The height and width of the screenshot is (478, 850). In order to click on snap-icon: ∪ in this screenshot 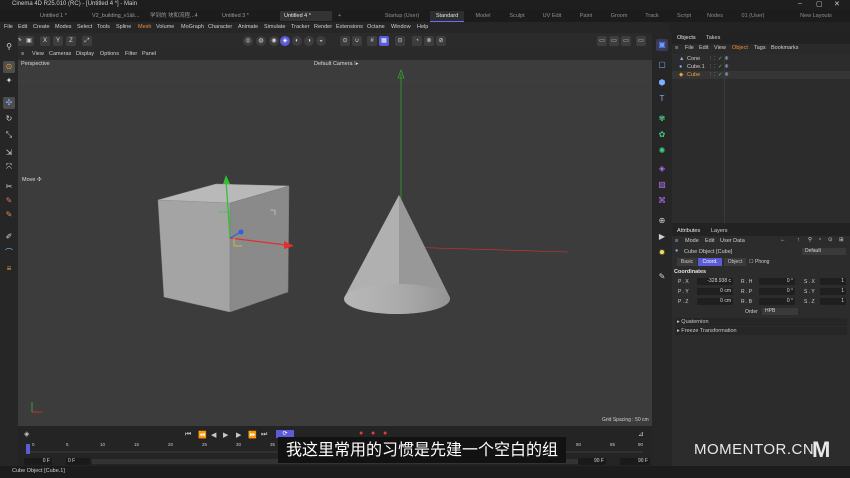, I will do `click(357, 41)`.